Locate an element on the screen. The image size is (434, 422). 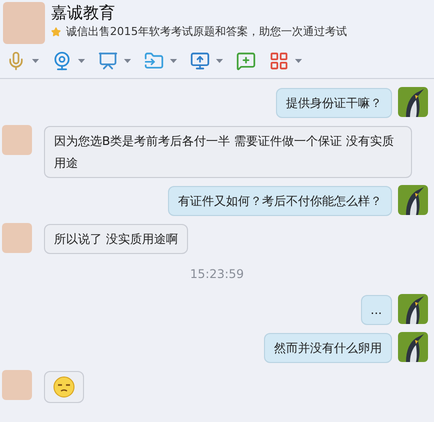
toolbar-button is located at coordinates (68, 61).